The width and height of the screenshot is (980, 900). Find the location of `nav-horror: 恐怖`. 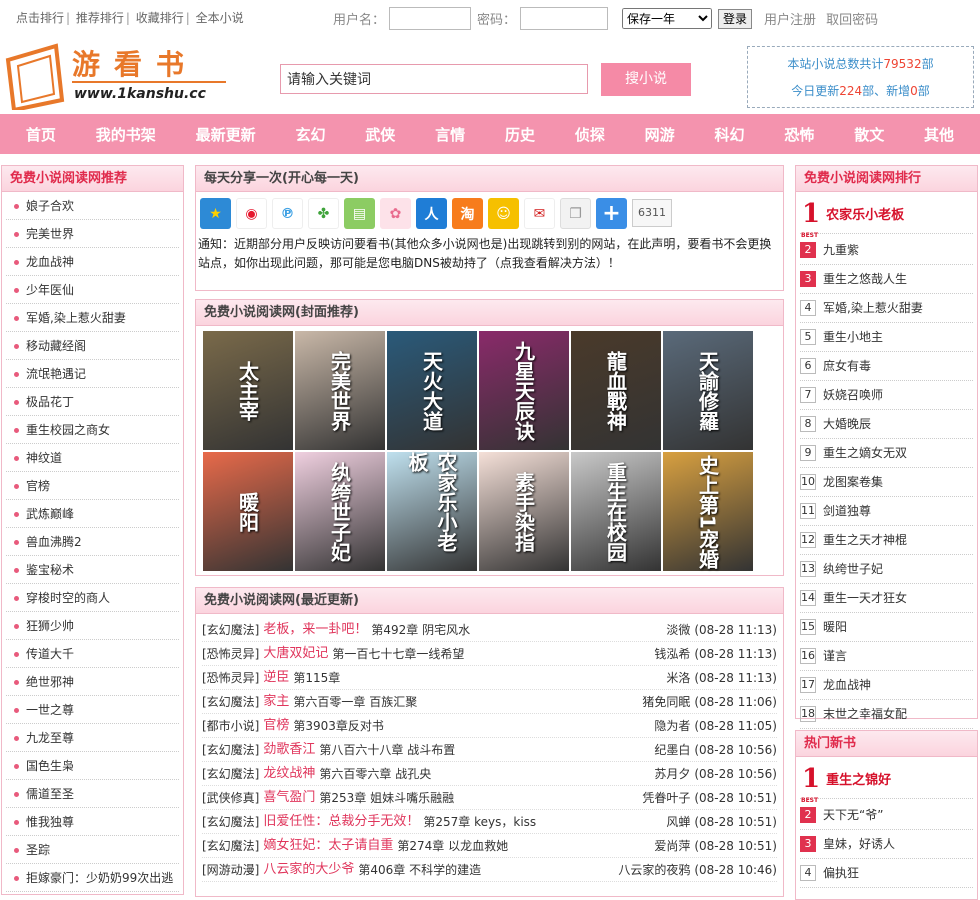

nav-horror: 恐怖 is located at coordinates (799, 134).